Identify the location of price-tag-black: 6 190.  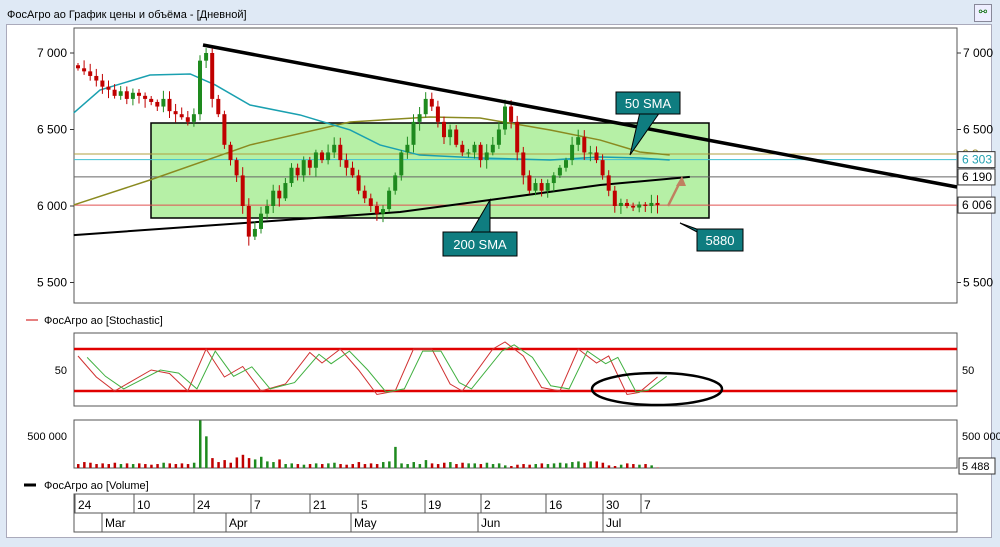
(977, 177).